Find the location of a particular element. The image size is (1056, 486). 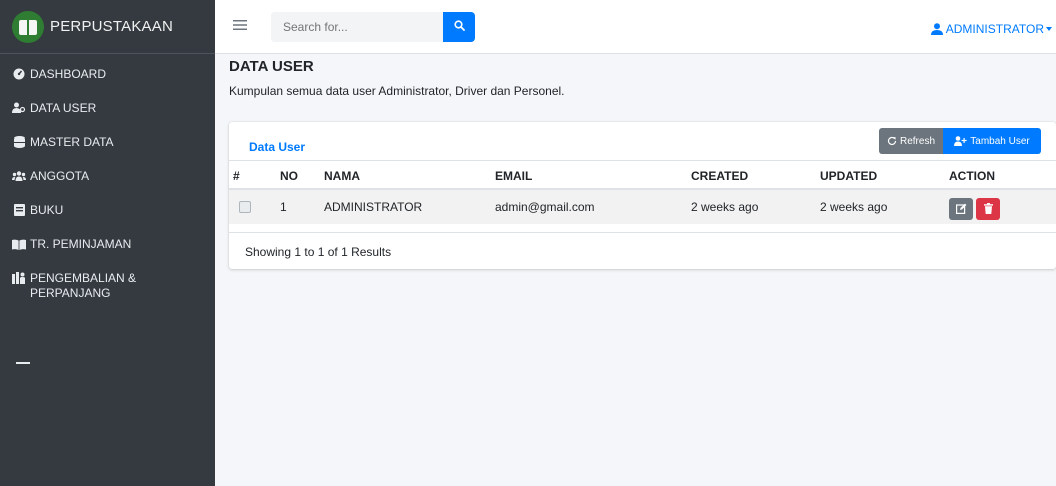

delete-button is located at coordinates (988, 209).